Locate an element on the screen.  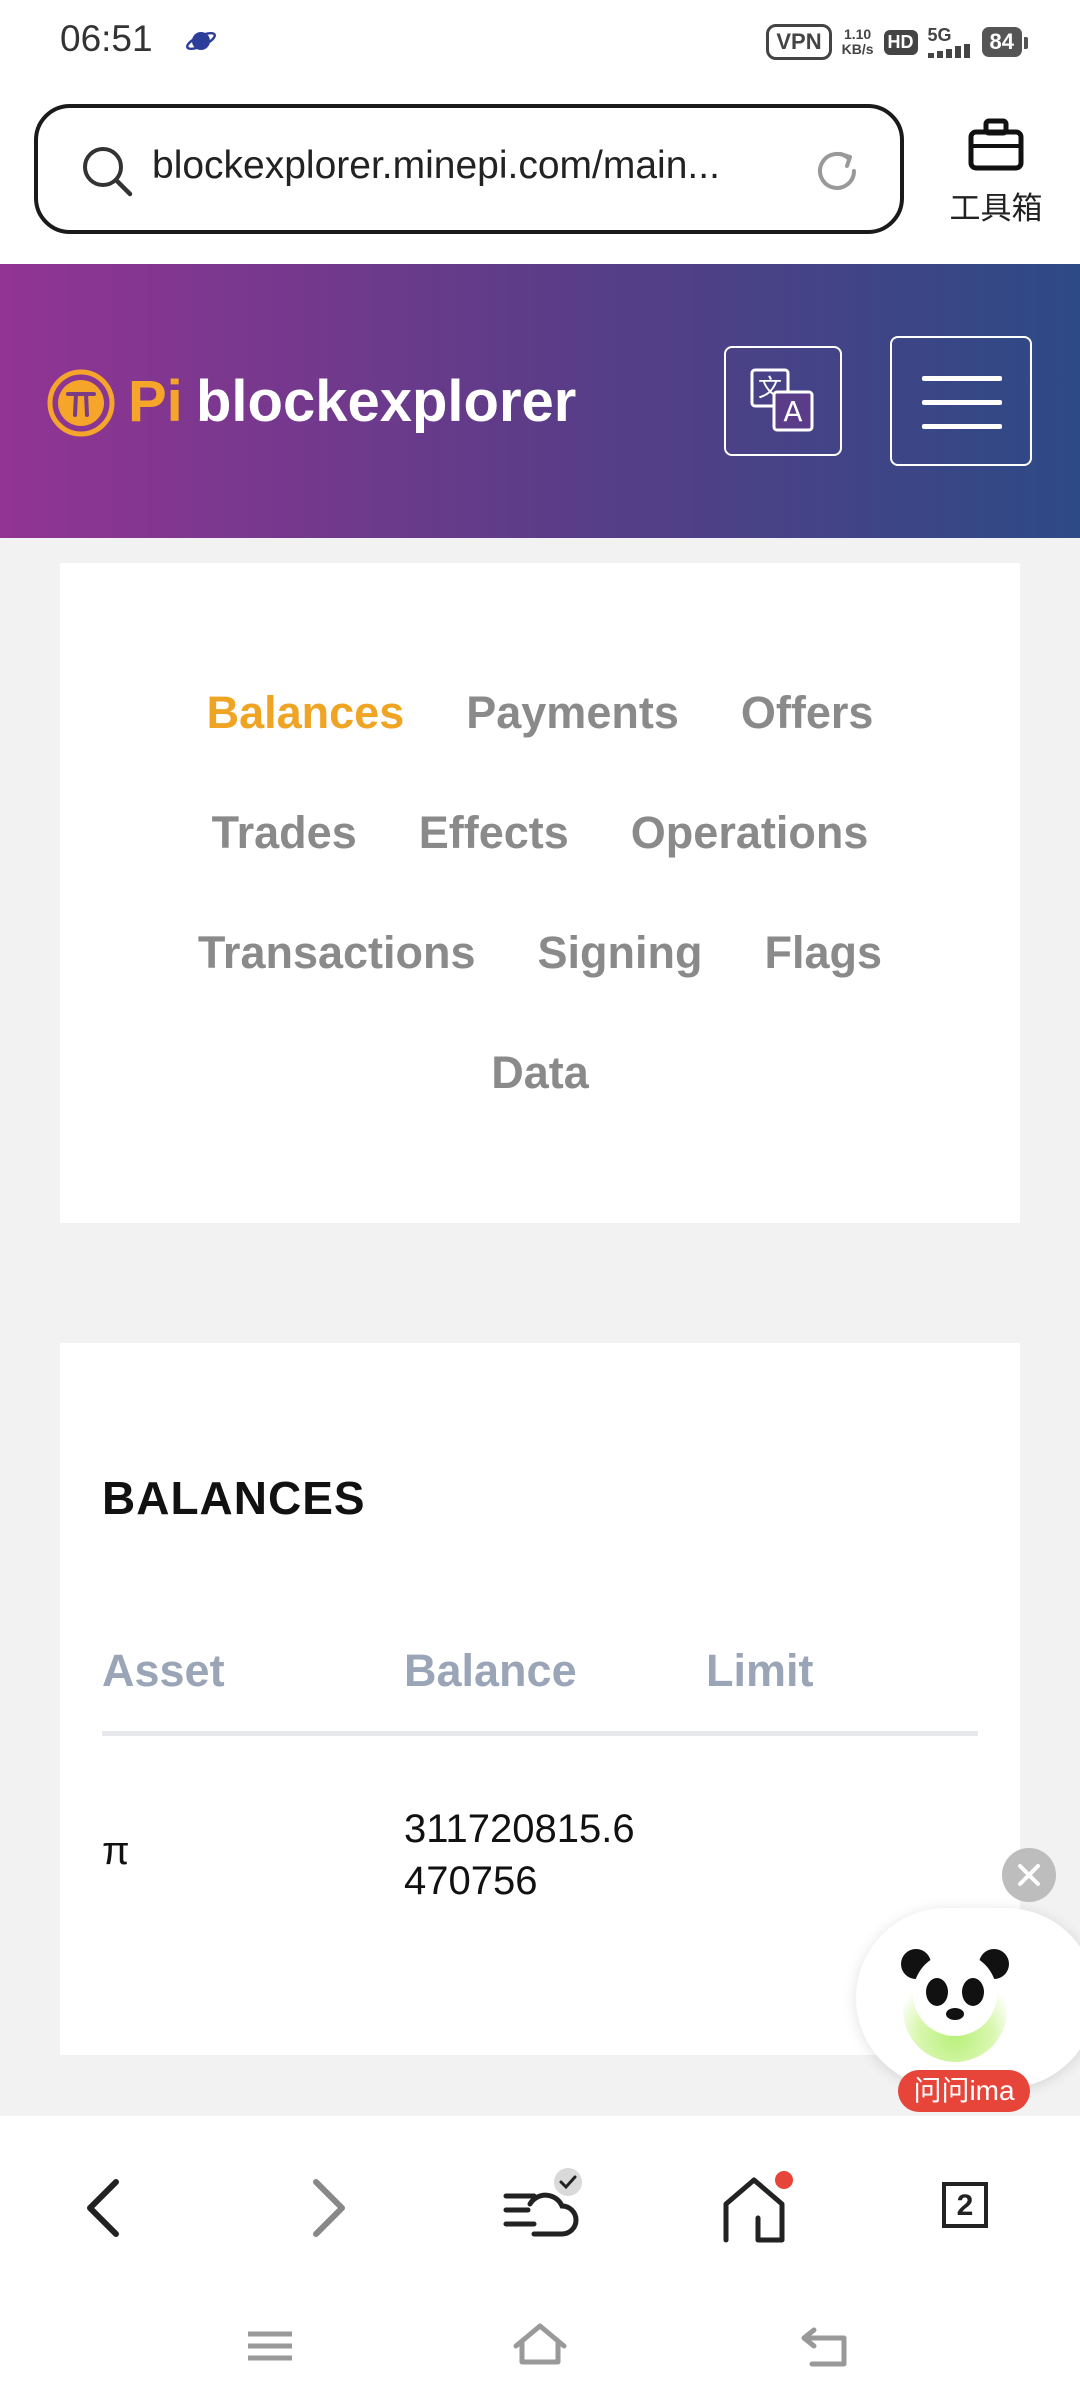
hd-badge: HD is located at coordinates (900, 42).